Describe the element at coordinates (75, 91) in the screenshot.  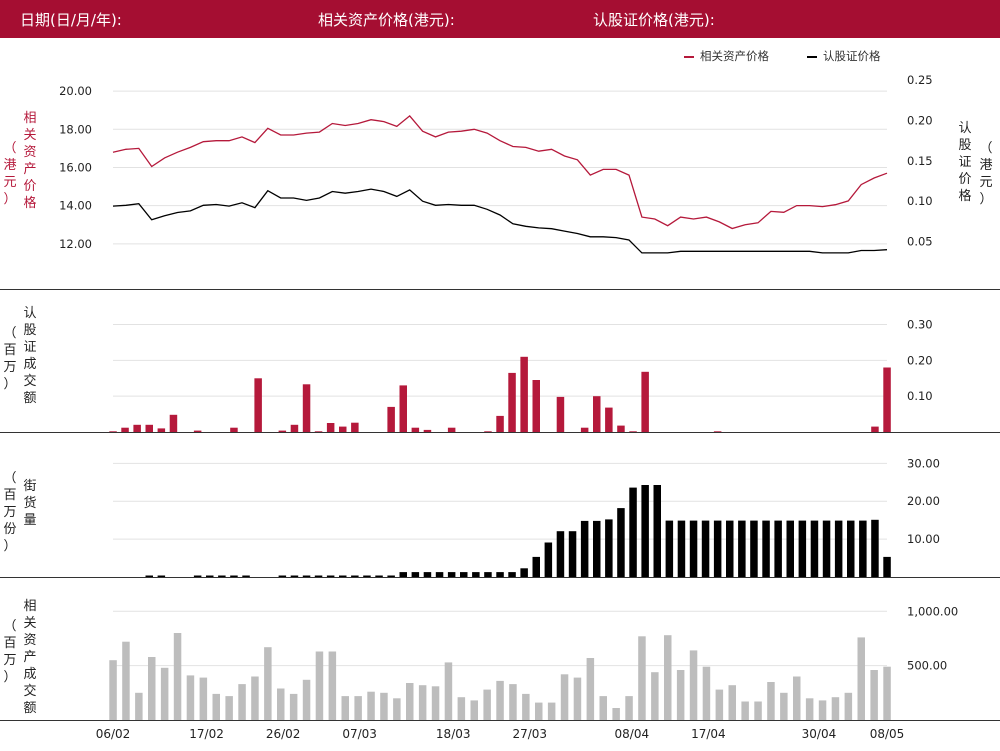
I see `left-axis-tick-label: 20.00` at that location.